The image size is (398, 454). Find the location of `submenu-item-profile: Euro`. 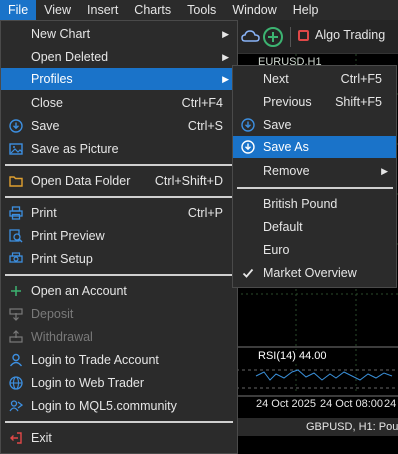

submenu-item-profile: Euro is located at coordinates (314, 250).